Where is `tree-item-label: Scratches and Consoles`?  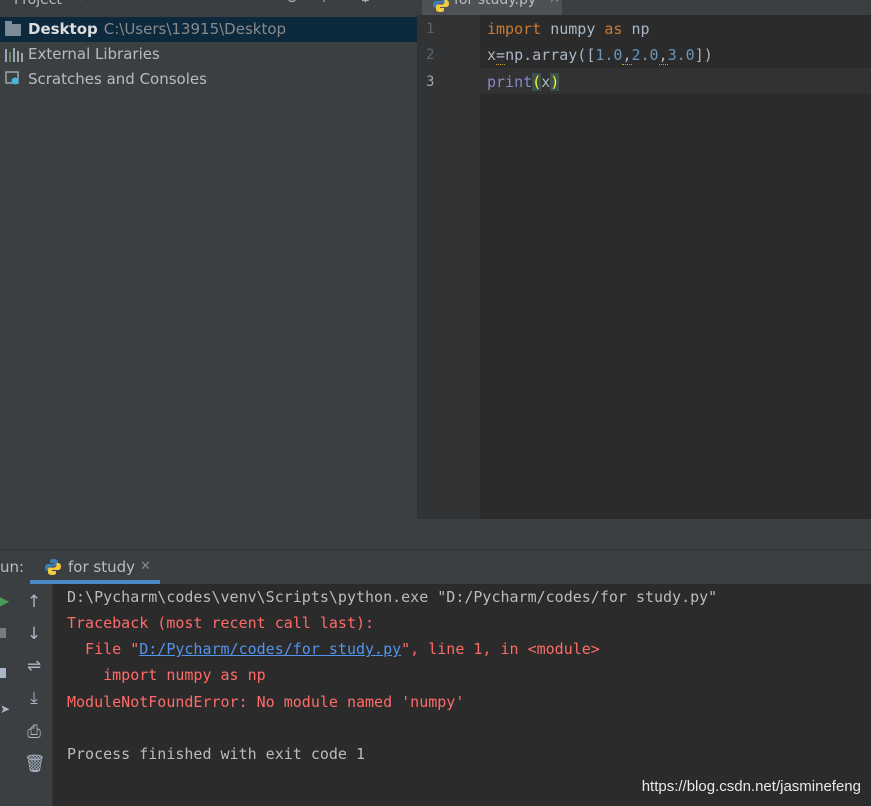
tree-item-label: Scratches and Consoles is located at coordinates (117, 79).